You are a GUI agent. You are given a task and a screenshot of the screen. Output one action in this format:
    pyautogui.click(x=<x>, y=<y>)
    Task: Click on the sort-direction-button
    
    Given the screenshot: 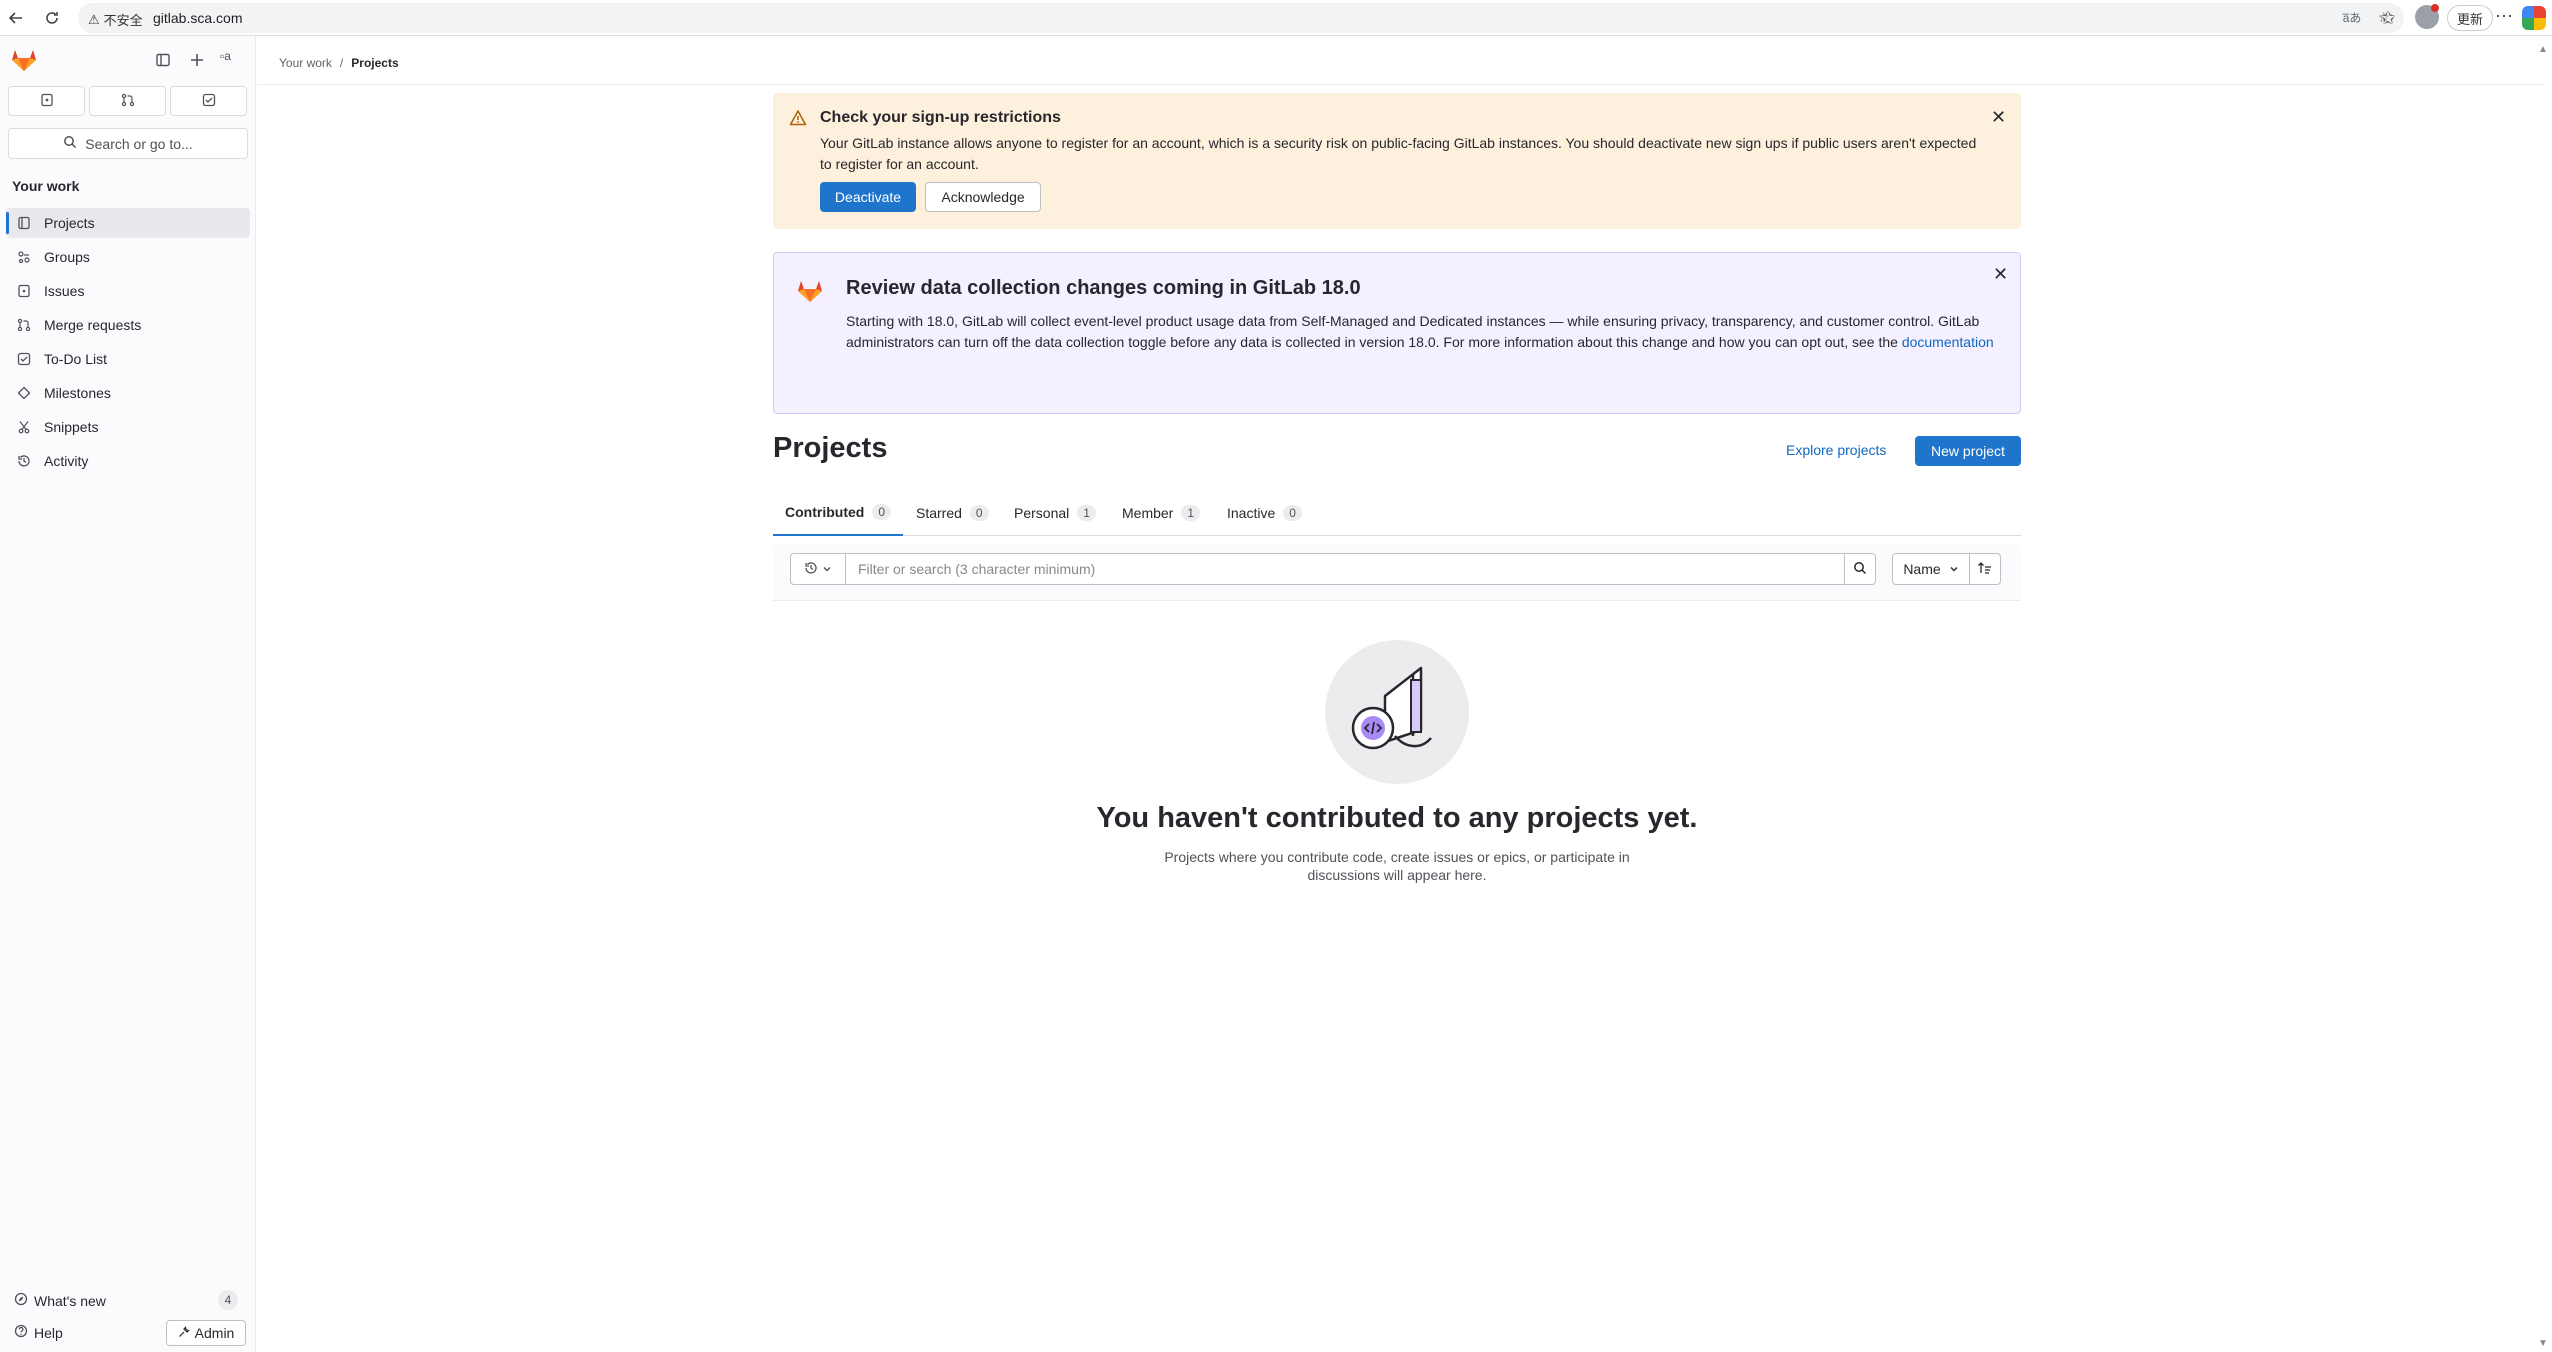 What is the action you would take?
    pyautogui.click(x=1985, y=569)
    